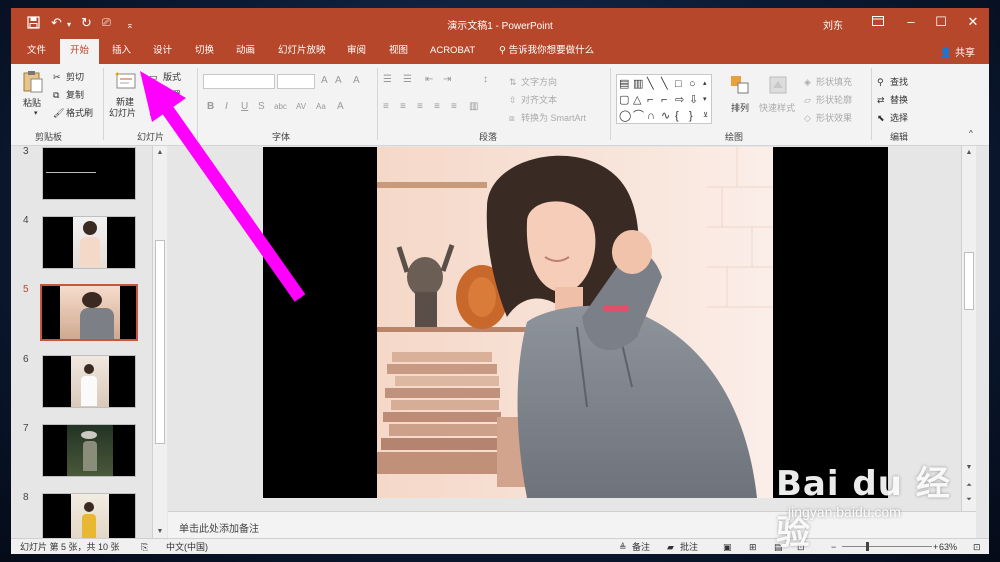 The height and width of the screenshot is (562, 1000). Describe the element at coordinates (623, 547) in the screenshot. I see `notes-toggle-icon: ≜` at that location.